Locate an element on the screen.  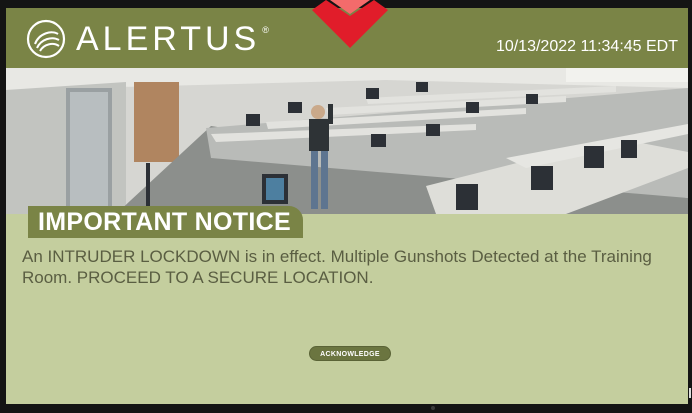
alert-beacon-icon is located at coordinates (350, 24).